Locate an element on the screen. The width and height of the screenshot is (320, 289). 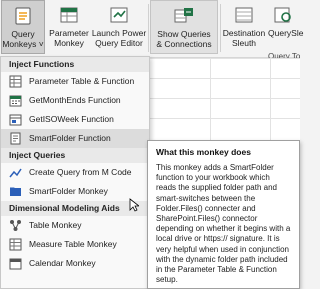
parameter-monkey-button: Parameter Monkey is located at coordinates (69, 27).